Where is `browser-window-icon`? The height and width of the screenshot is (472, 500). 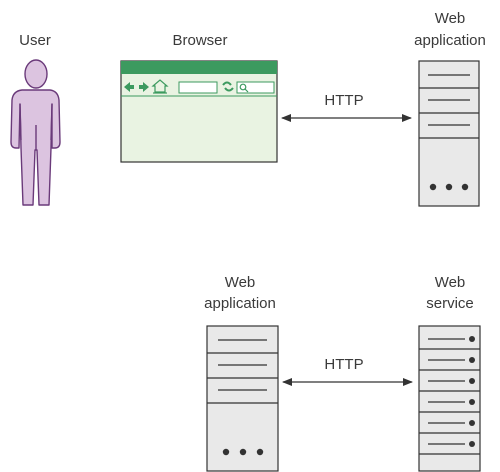
browser-window-icon is located at coordinates (199, 111).